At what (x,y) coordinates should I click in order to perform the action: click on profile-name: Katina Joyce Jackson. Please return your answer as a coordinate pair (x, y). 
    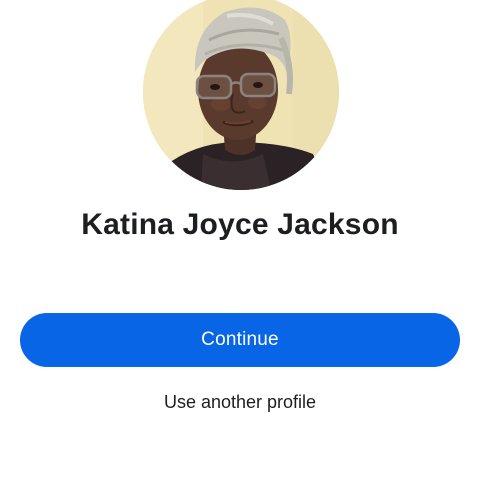
    Looking at the image, I should click on (240, 224).